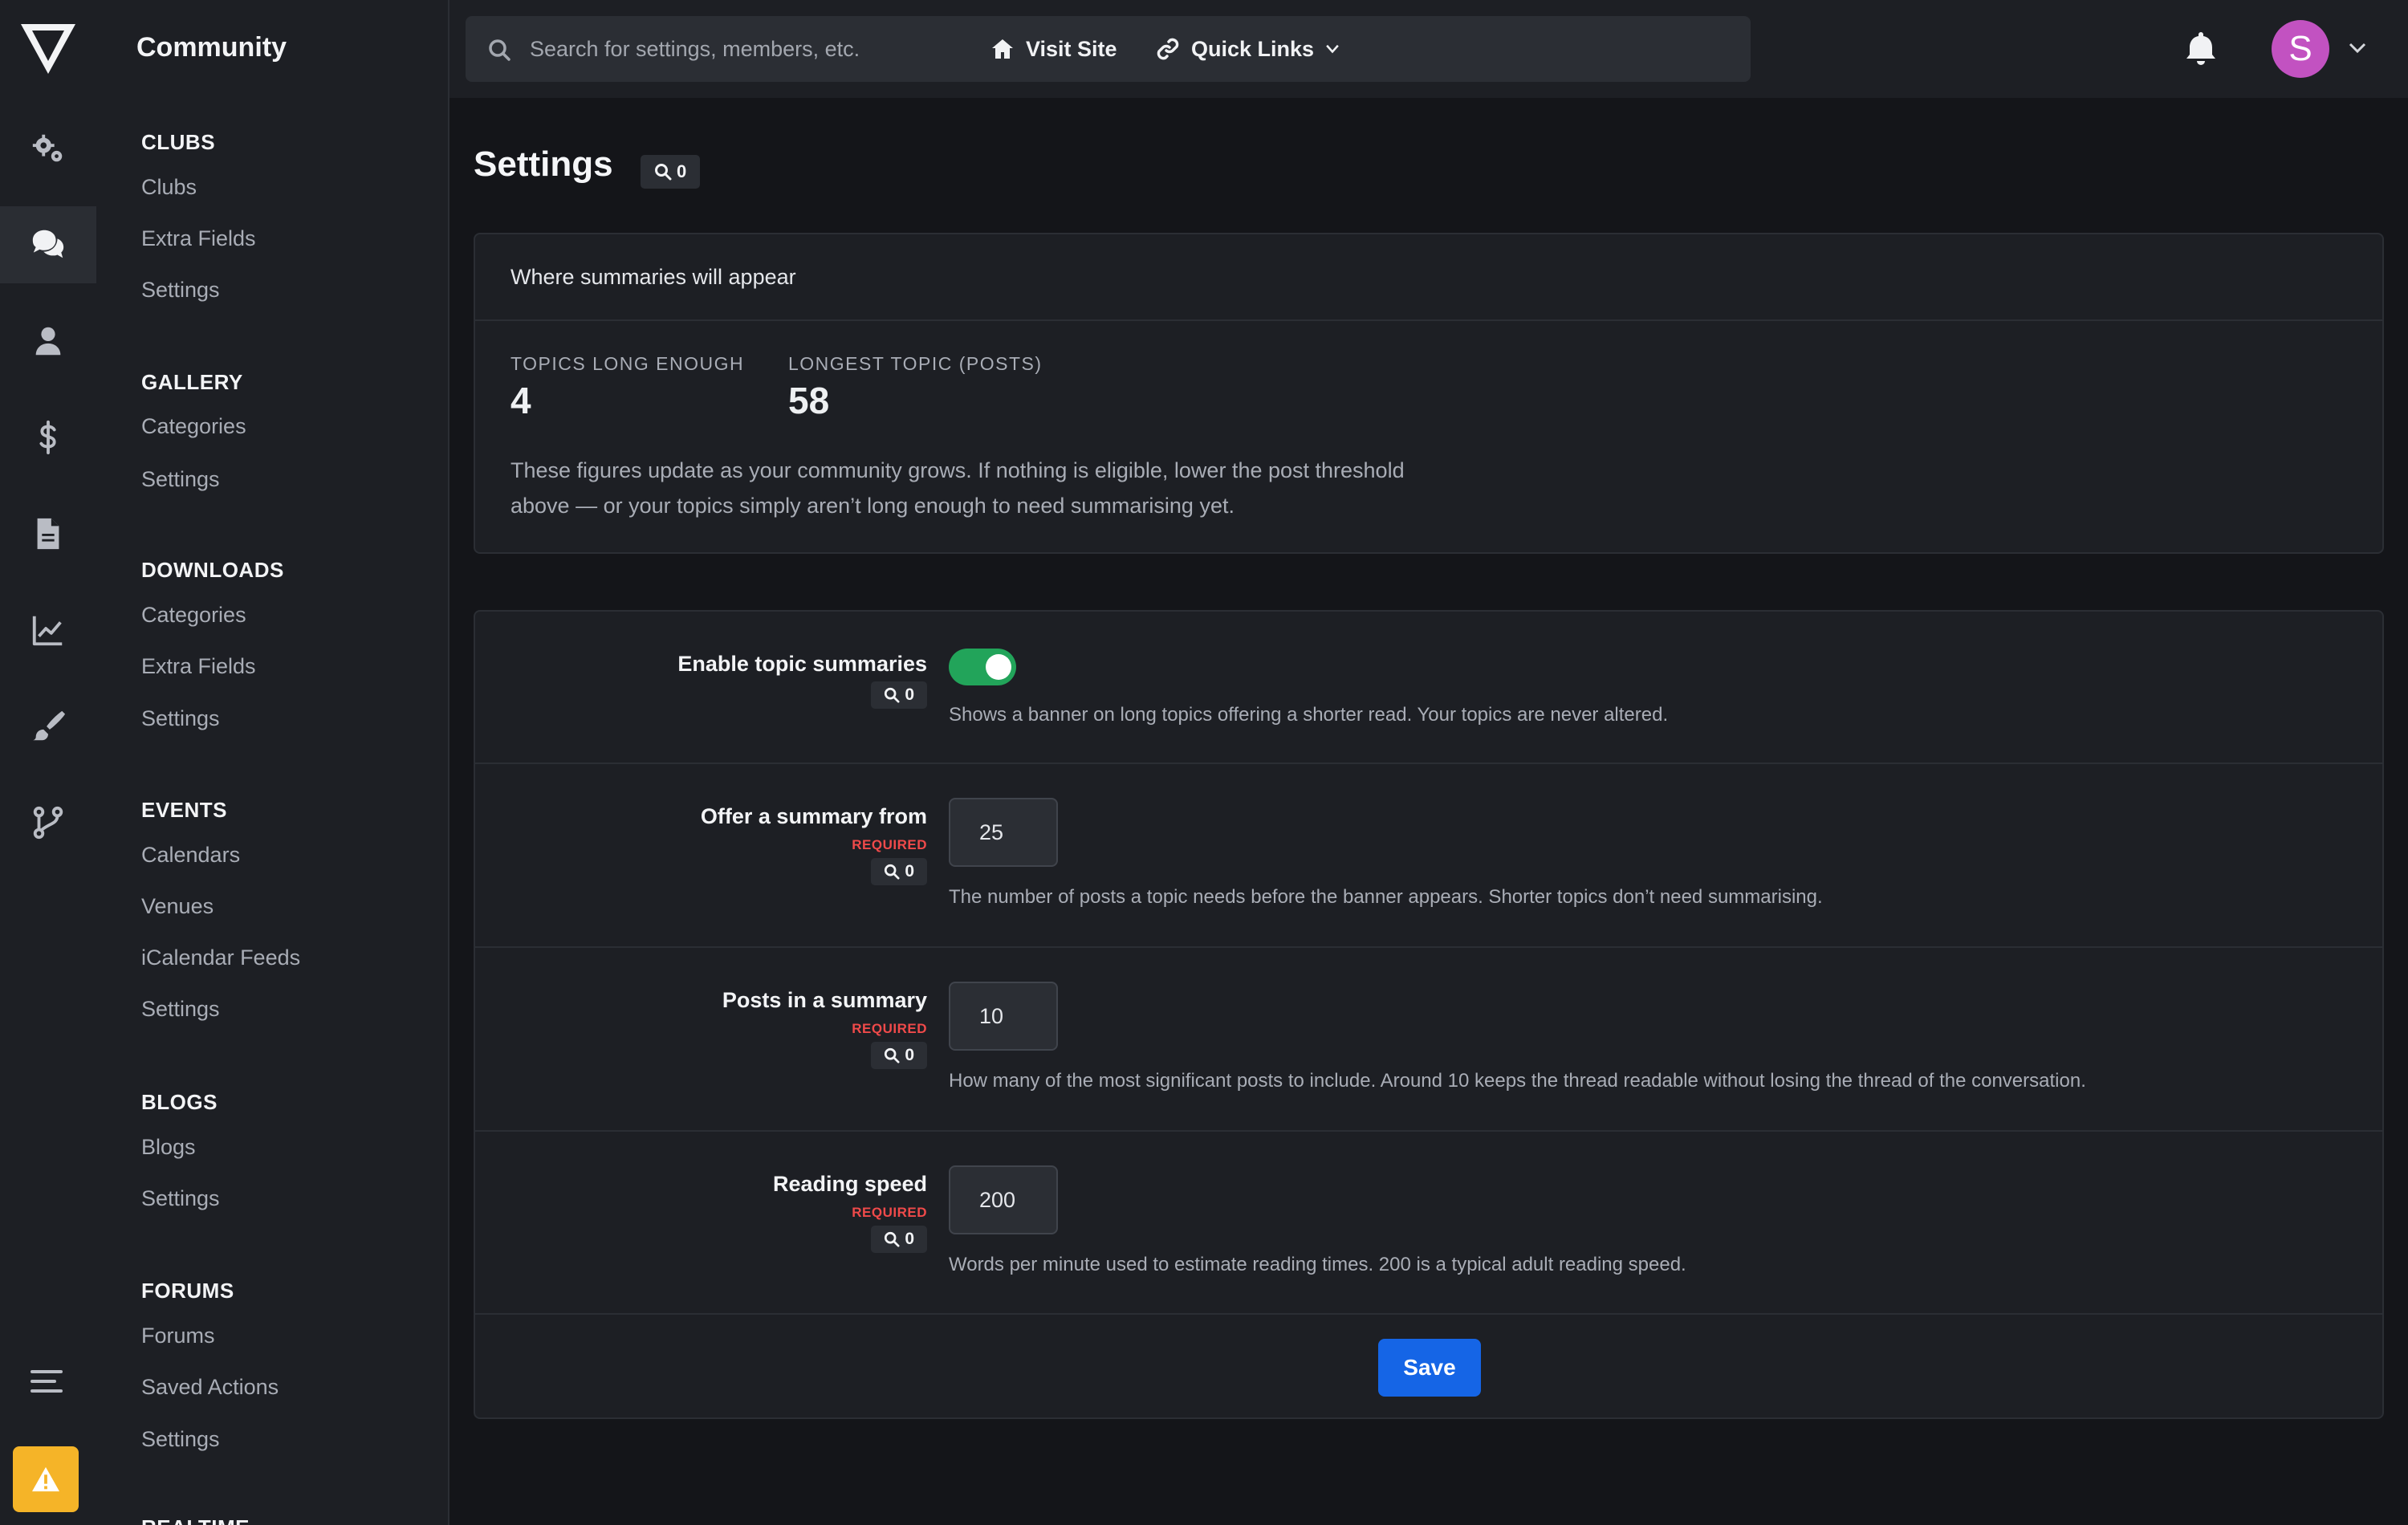 The image size is (2408, 1525). I want to click on nav-link-events-venues: Venues, so click(177, 907).